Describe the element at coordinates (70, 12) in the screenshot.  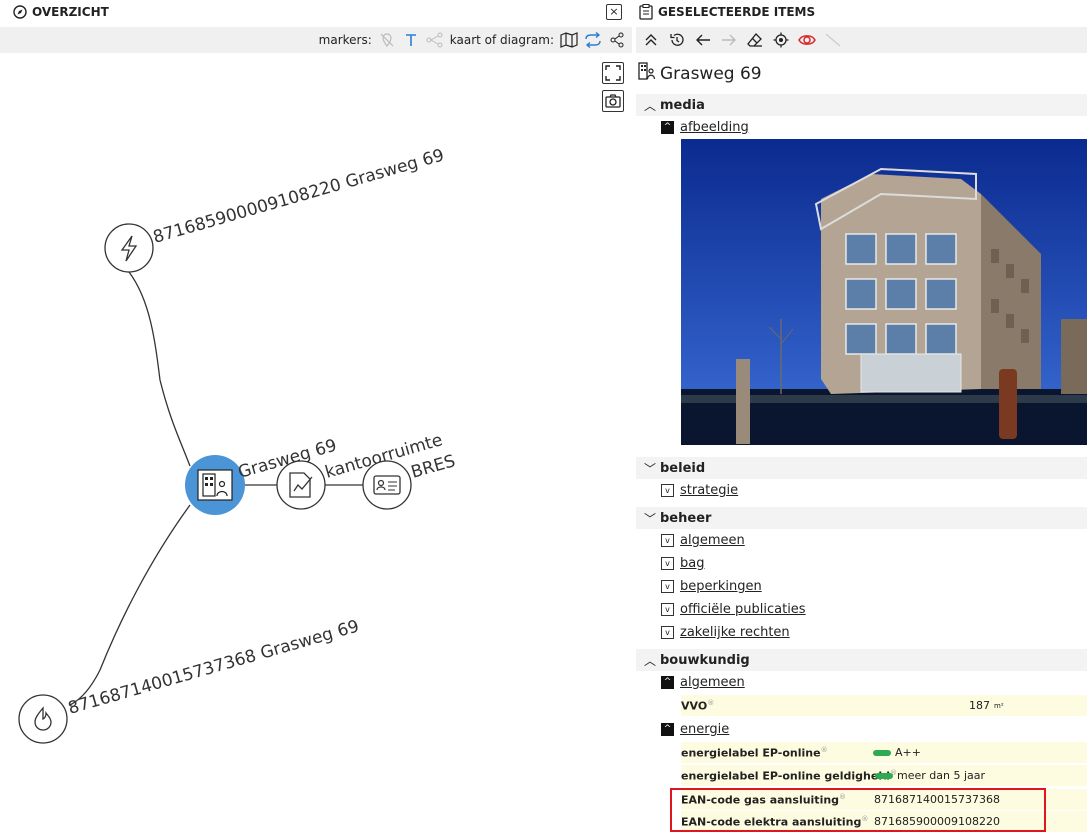
I see `overview-title: OVERZICHT` at that location.